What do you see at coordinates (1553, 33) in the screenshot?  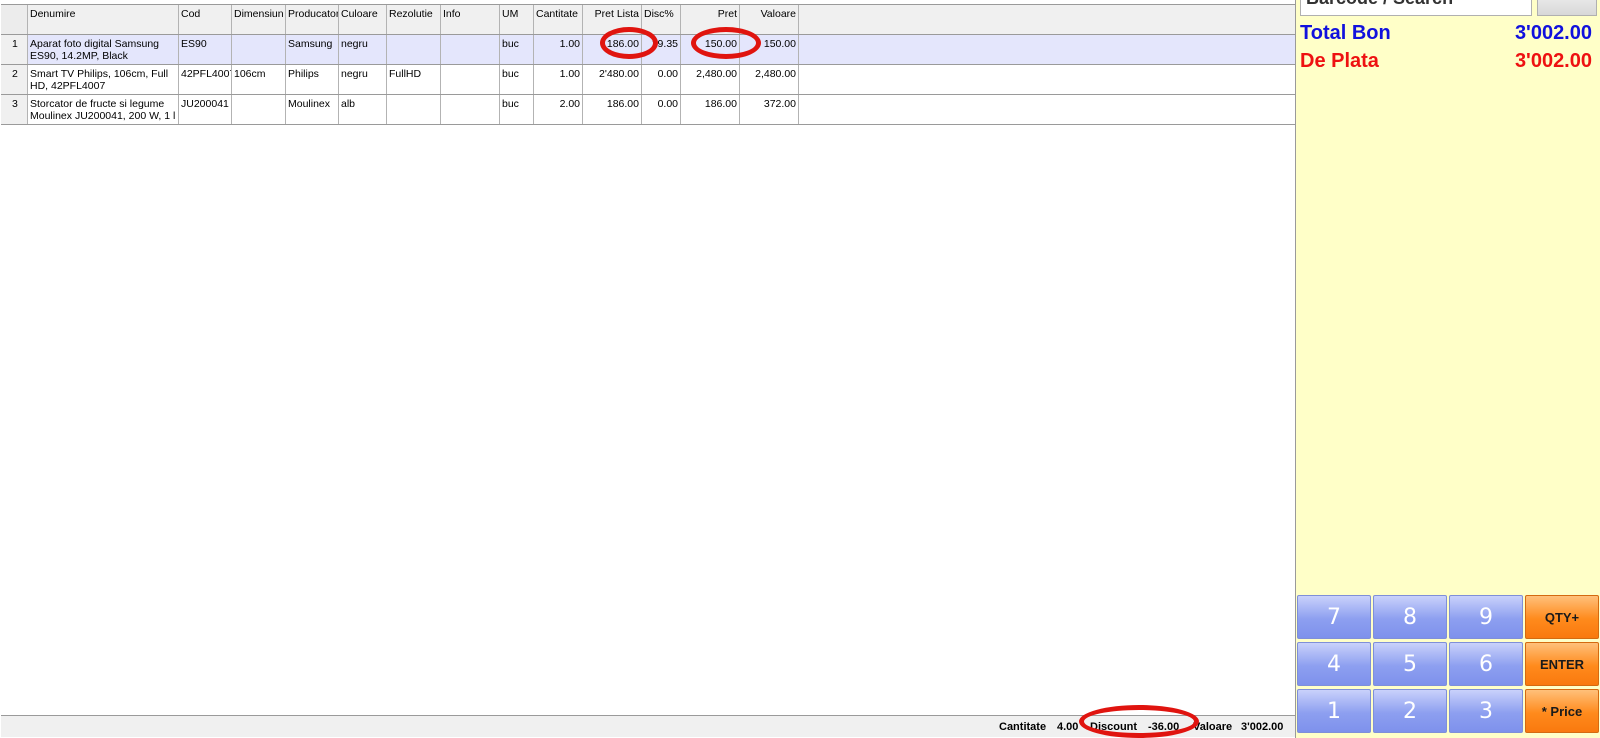 I see `total-bon-value: 3'002.00` at bounding box center [1553, 33].